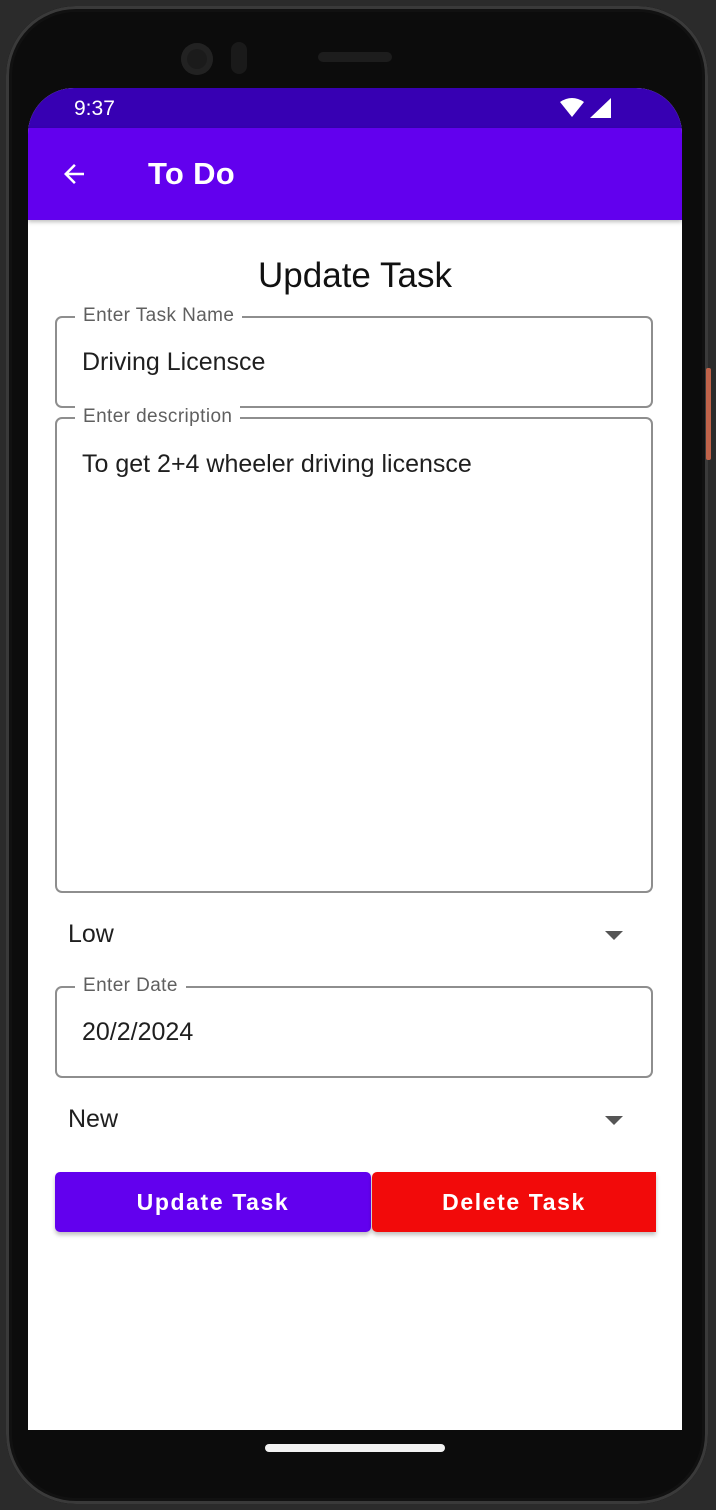 Image resolution: width=716 pixels, height=1510 pixels. Describe the element at coordinates (91, 934) in the screenshot. I see `priority-selected: Low` at that location.